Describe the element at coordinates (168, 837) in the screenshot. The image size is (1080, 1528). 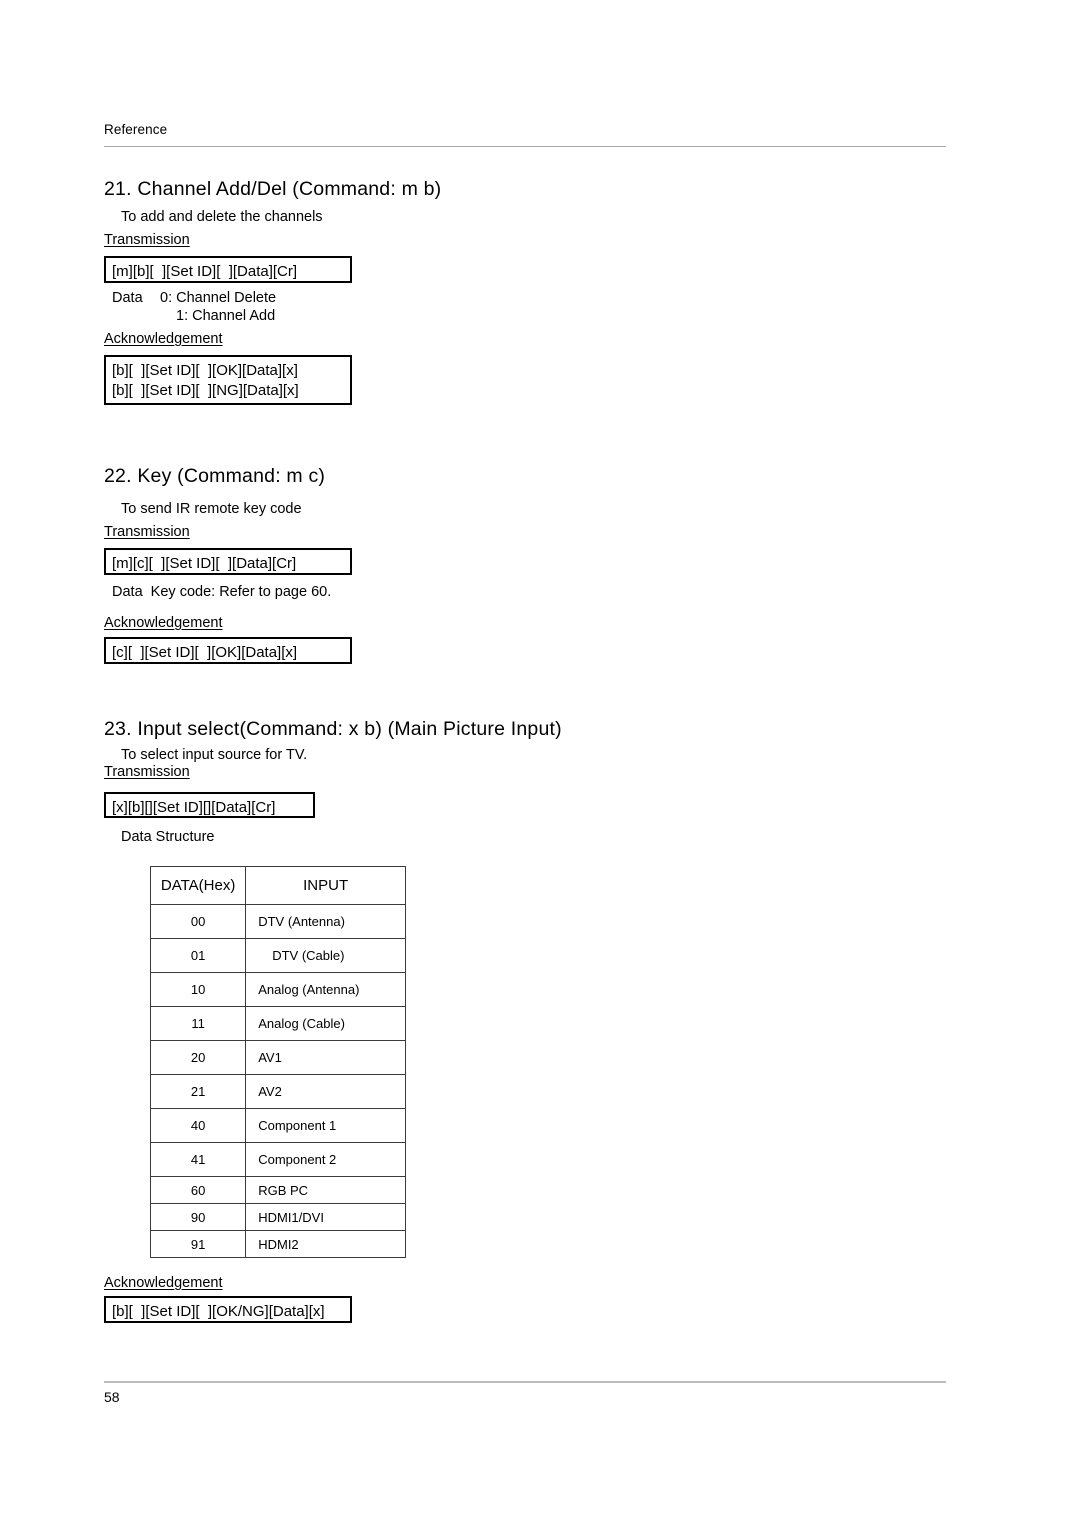
I see `data-structure-label: Data Structure` at that location.